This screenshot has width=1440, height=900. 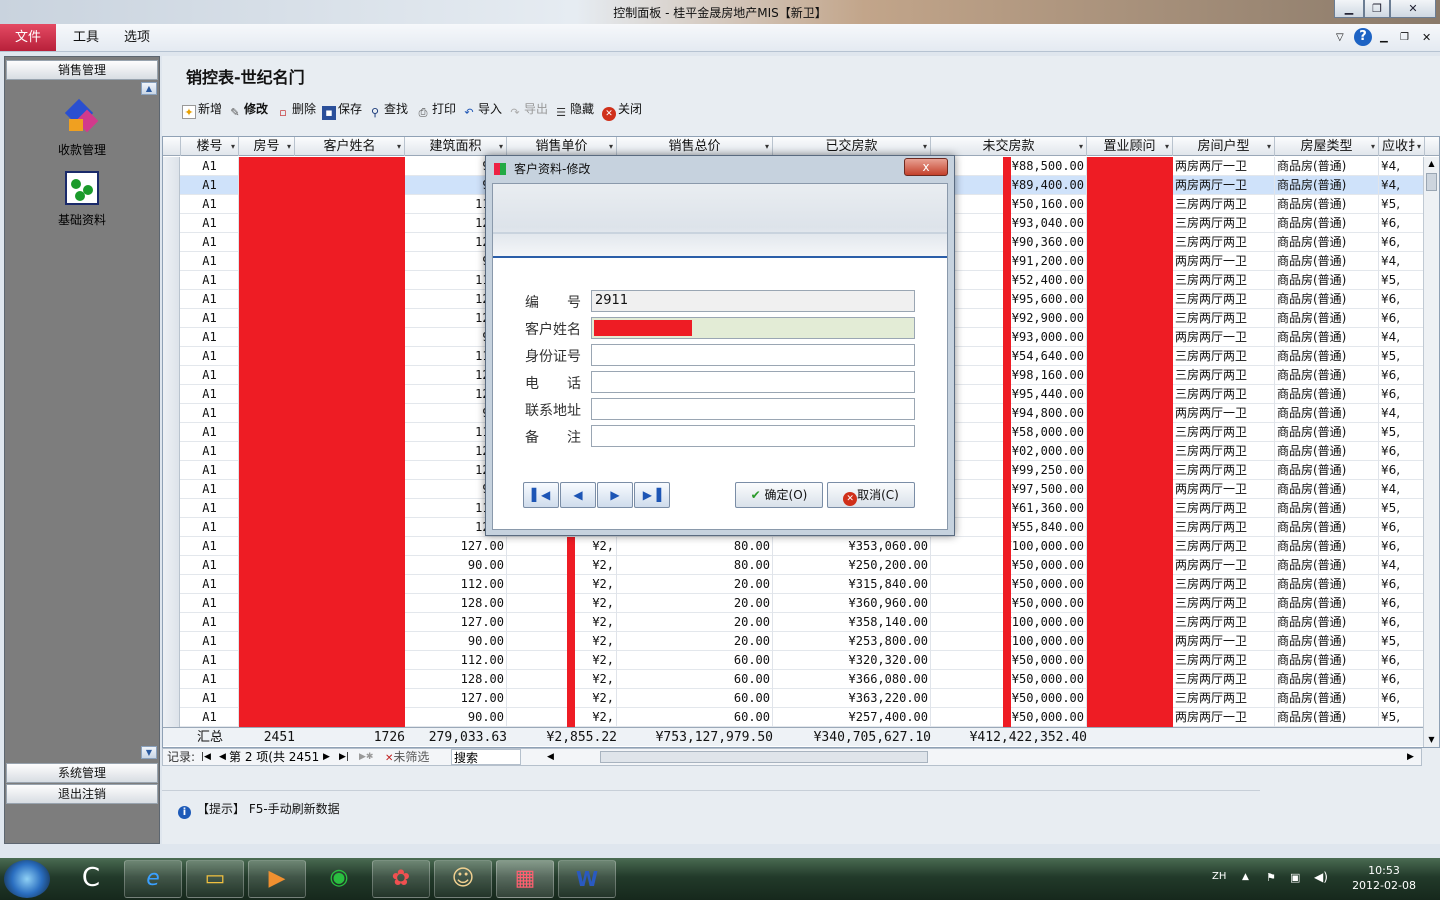 What do you see at coordinates (1402, 185) in the screenshot?
I see `table-cell: ¥4,` at bounding box center [1402, 185].